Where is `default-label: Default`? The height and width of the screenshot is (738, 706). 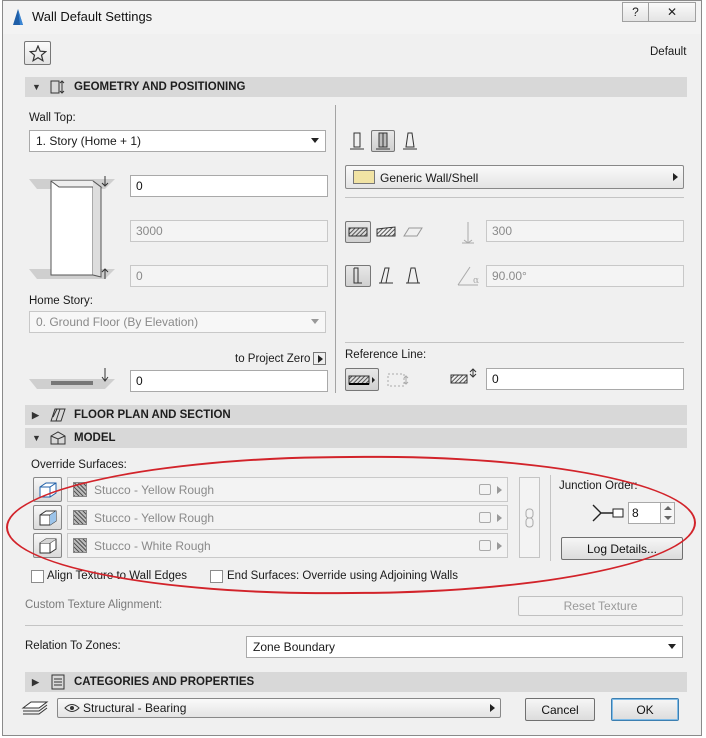 default-label: Default is located at coordinates (668, 52).